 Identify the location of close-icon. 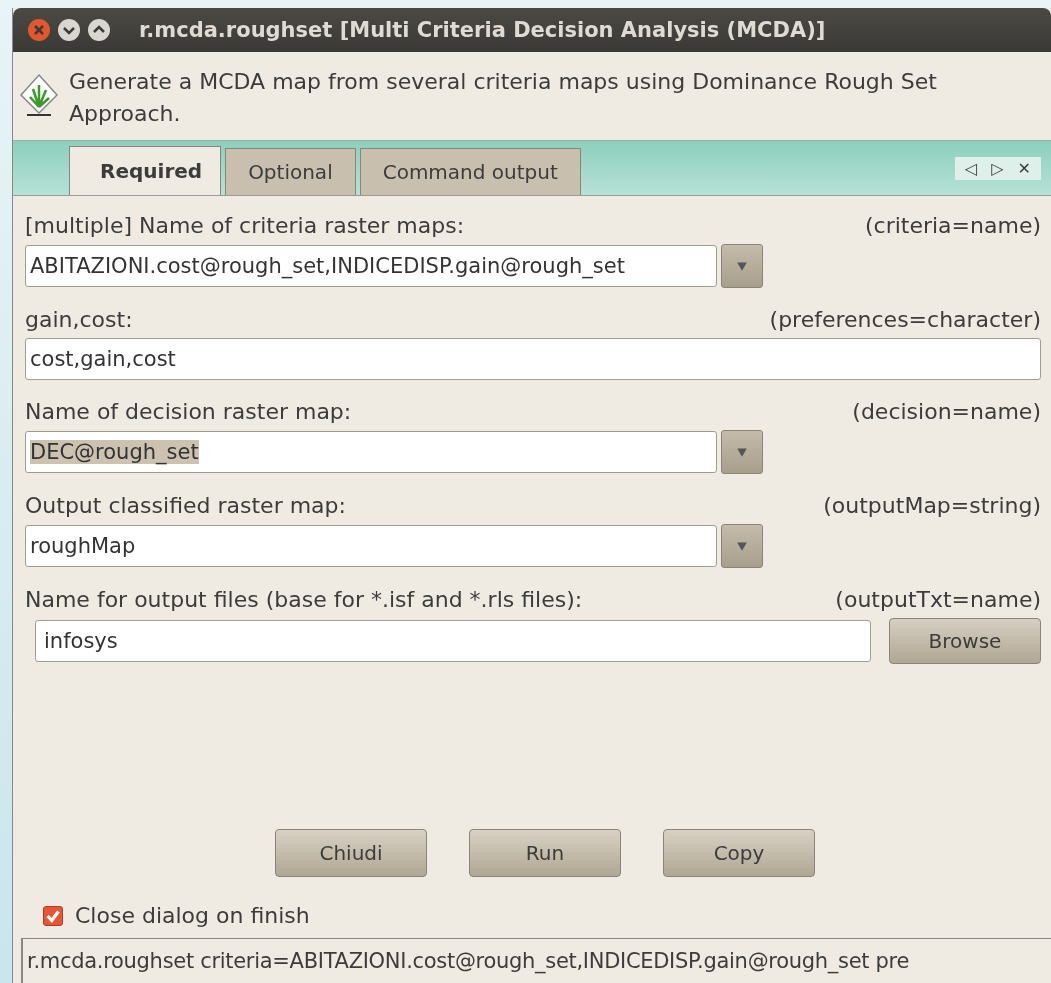
(39, 30).